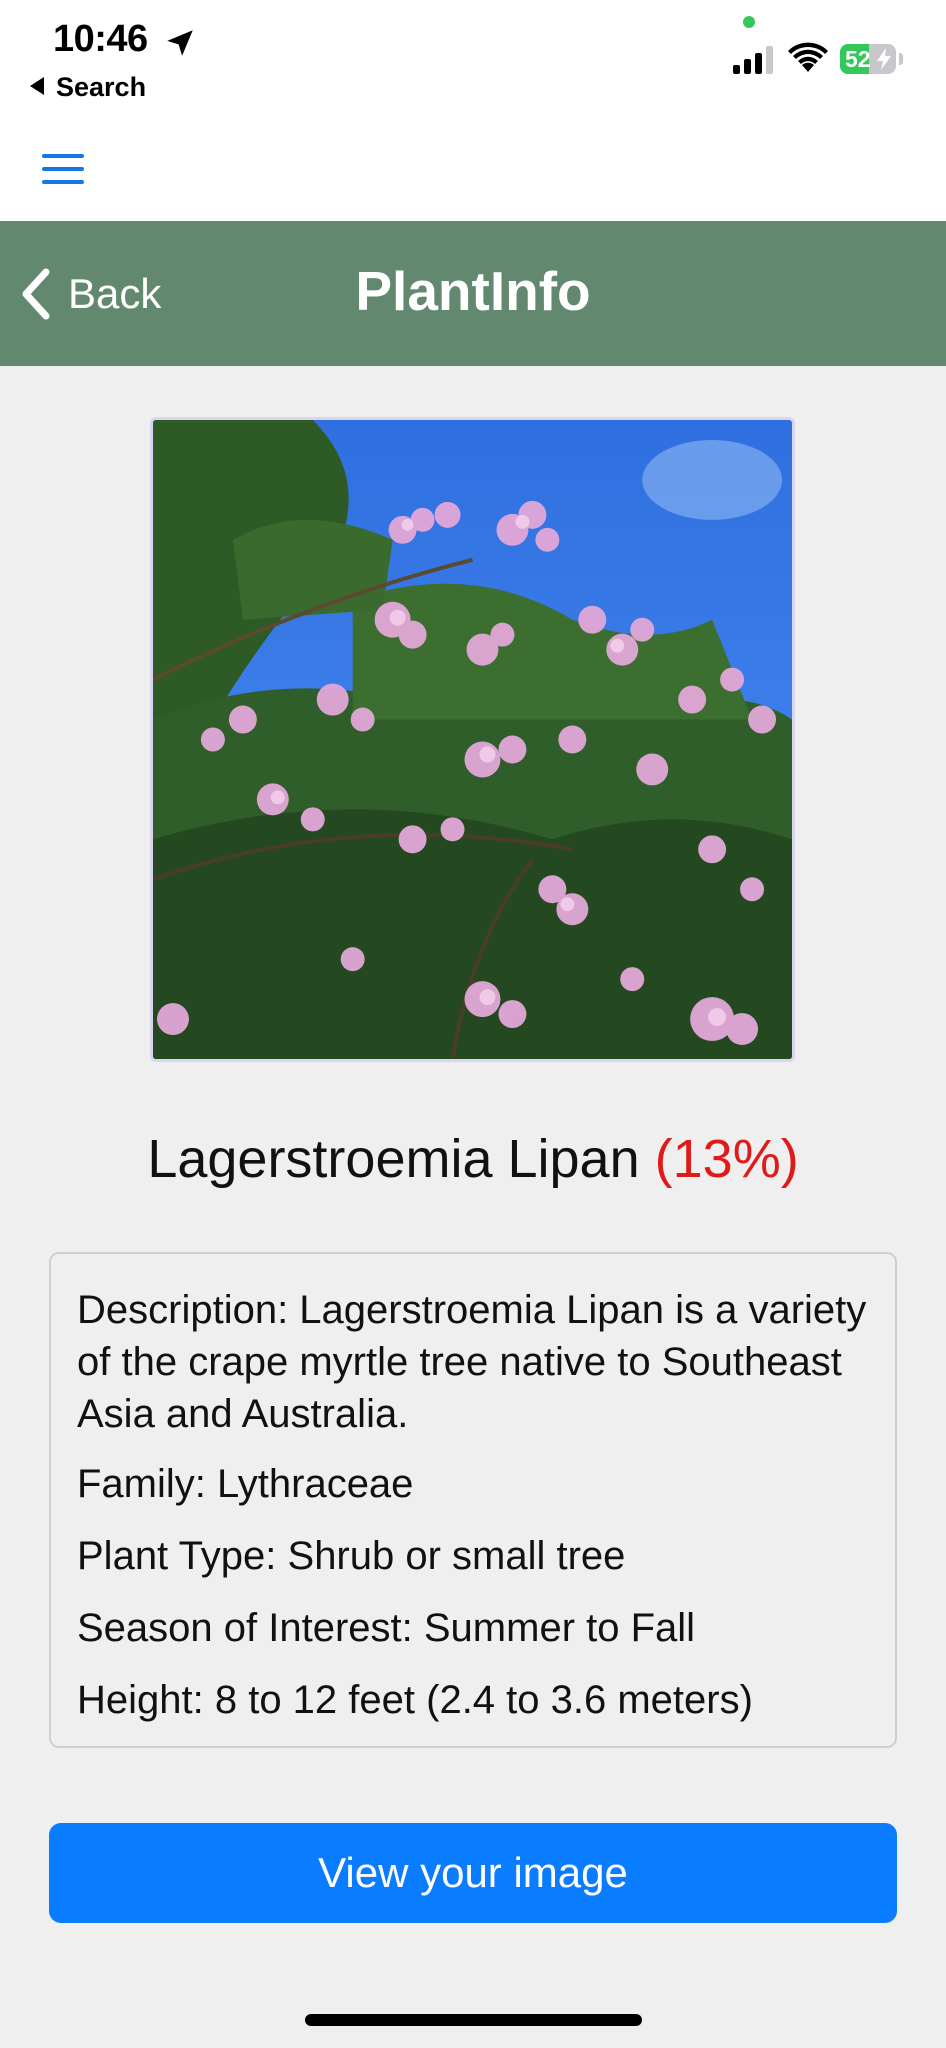 The height and width of the screenshot is (2048, 946). I want to click on plant-name-heading: Lagerstroemia Lipan (13%), so click(473, 1159).